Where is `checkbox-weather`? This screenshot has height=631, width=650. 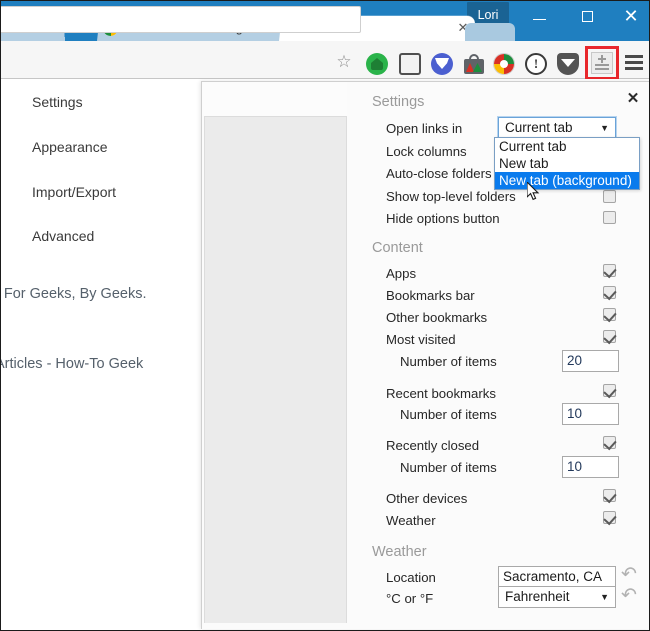
checkbox-weather is located at coordinates (609, 517).